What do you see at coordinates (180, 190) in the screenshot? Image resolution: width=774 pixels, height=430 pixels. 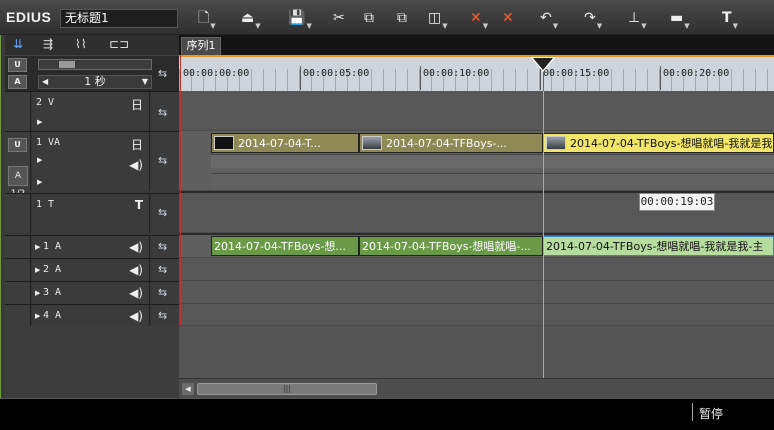 I see `sequence-start-marker` at bounding box center [180, 190].